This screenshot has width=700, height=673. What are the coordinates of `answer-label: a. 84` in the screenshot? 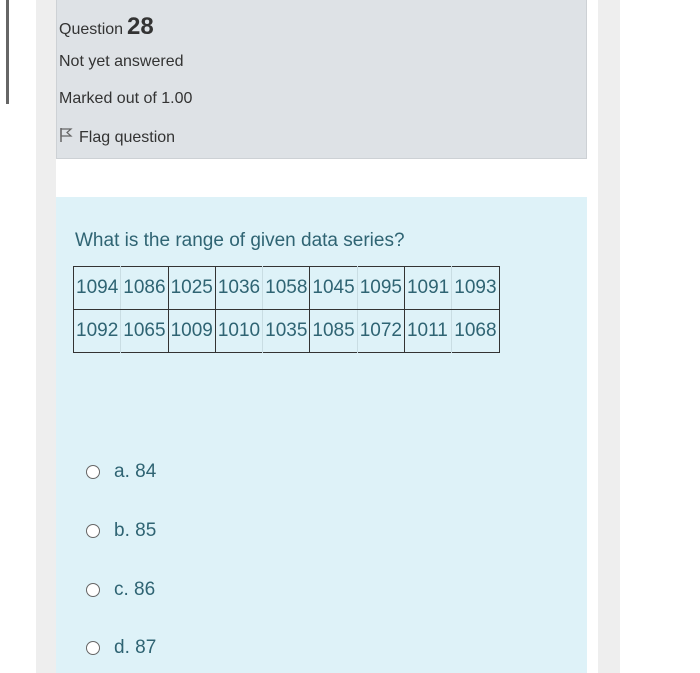 It's located at (135, 471).